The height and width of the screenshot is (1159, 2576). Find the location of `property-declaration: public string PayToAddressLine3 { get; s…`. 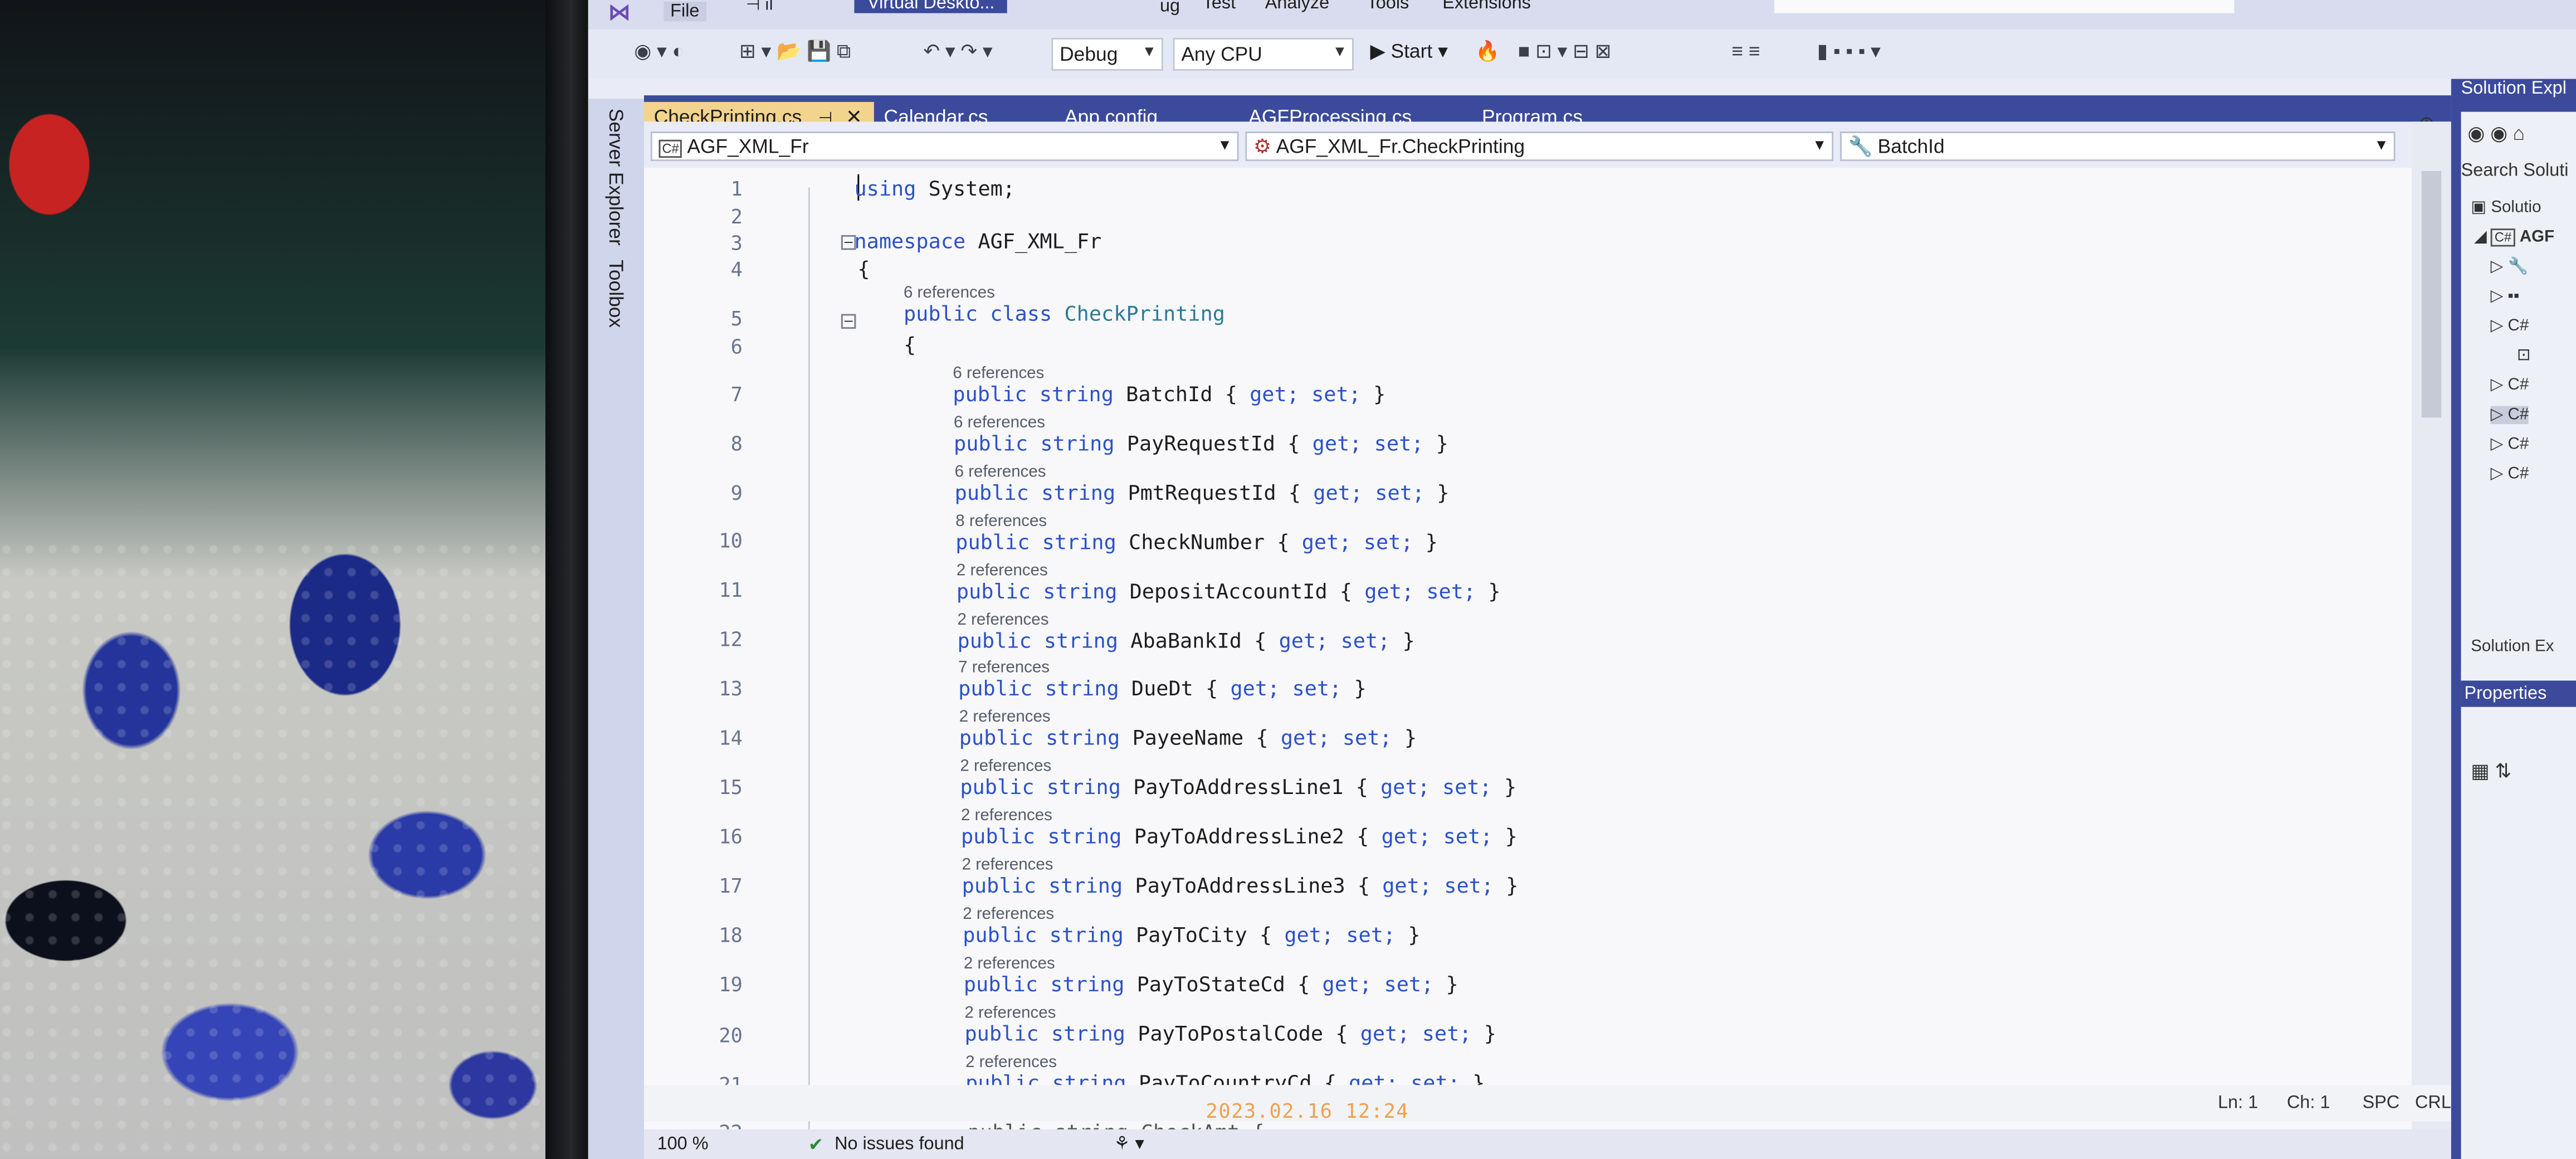

property-declaration: public string PayToAddressLine3 { get; s… is located at coordinates (1240, 886).